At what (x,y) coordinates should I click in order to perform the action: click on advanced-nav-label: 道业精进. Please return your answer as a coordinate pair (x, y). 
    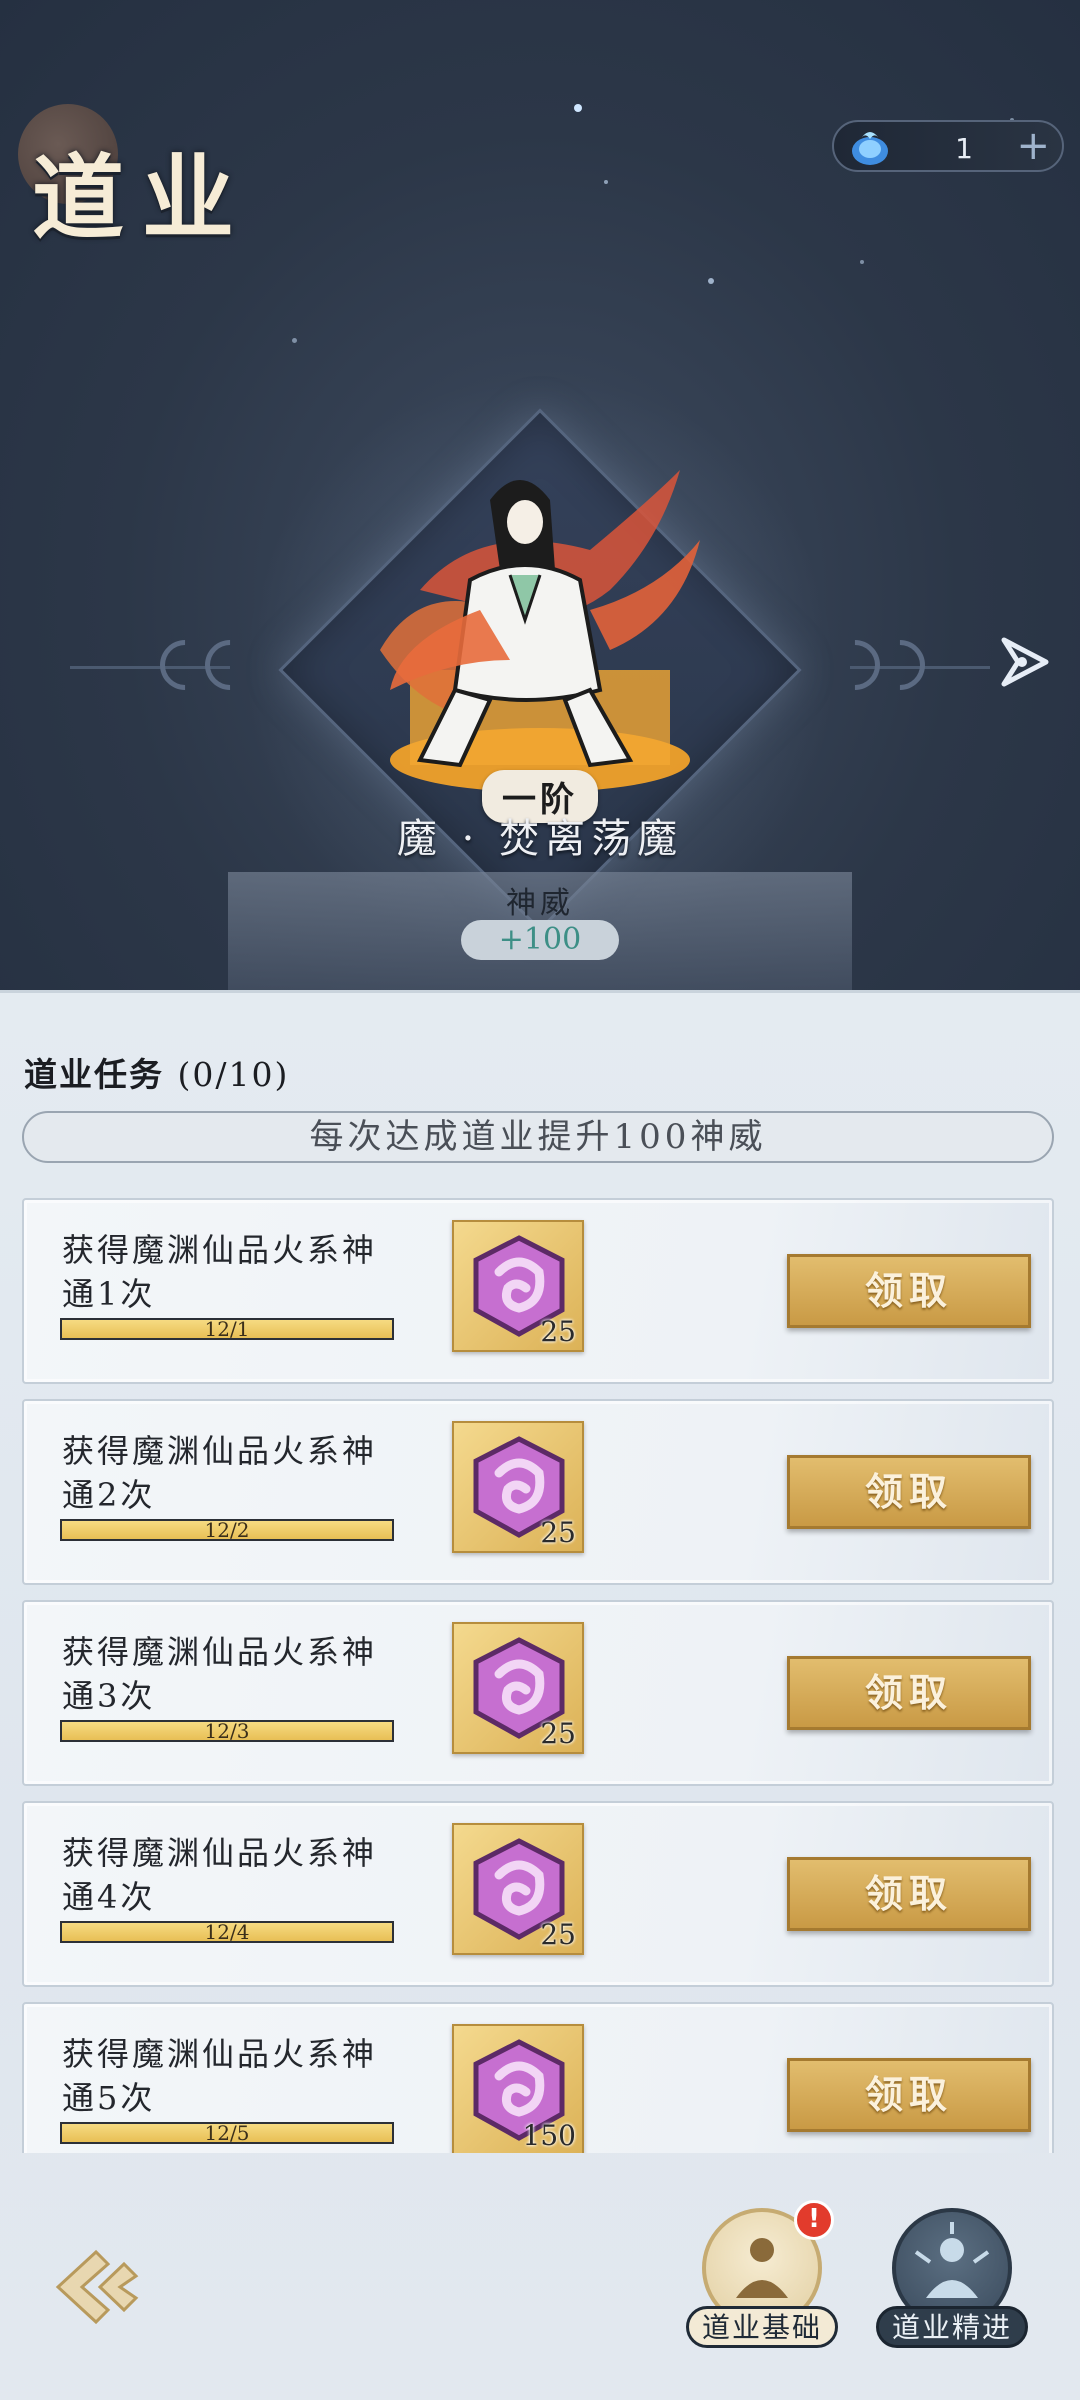
    Looking at the image, I should click on (952, 2327).